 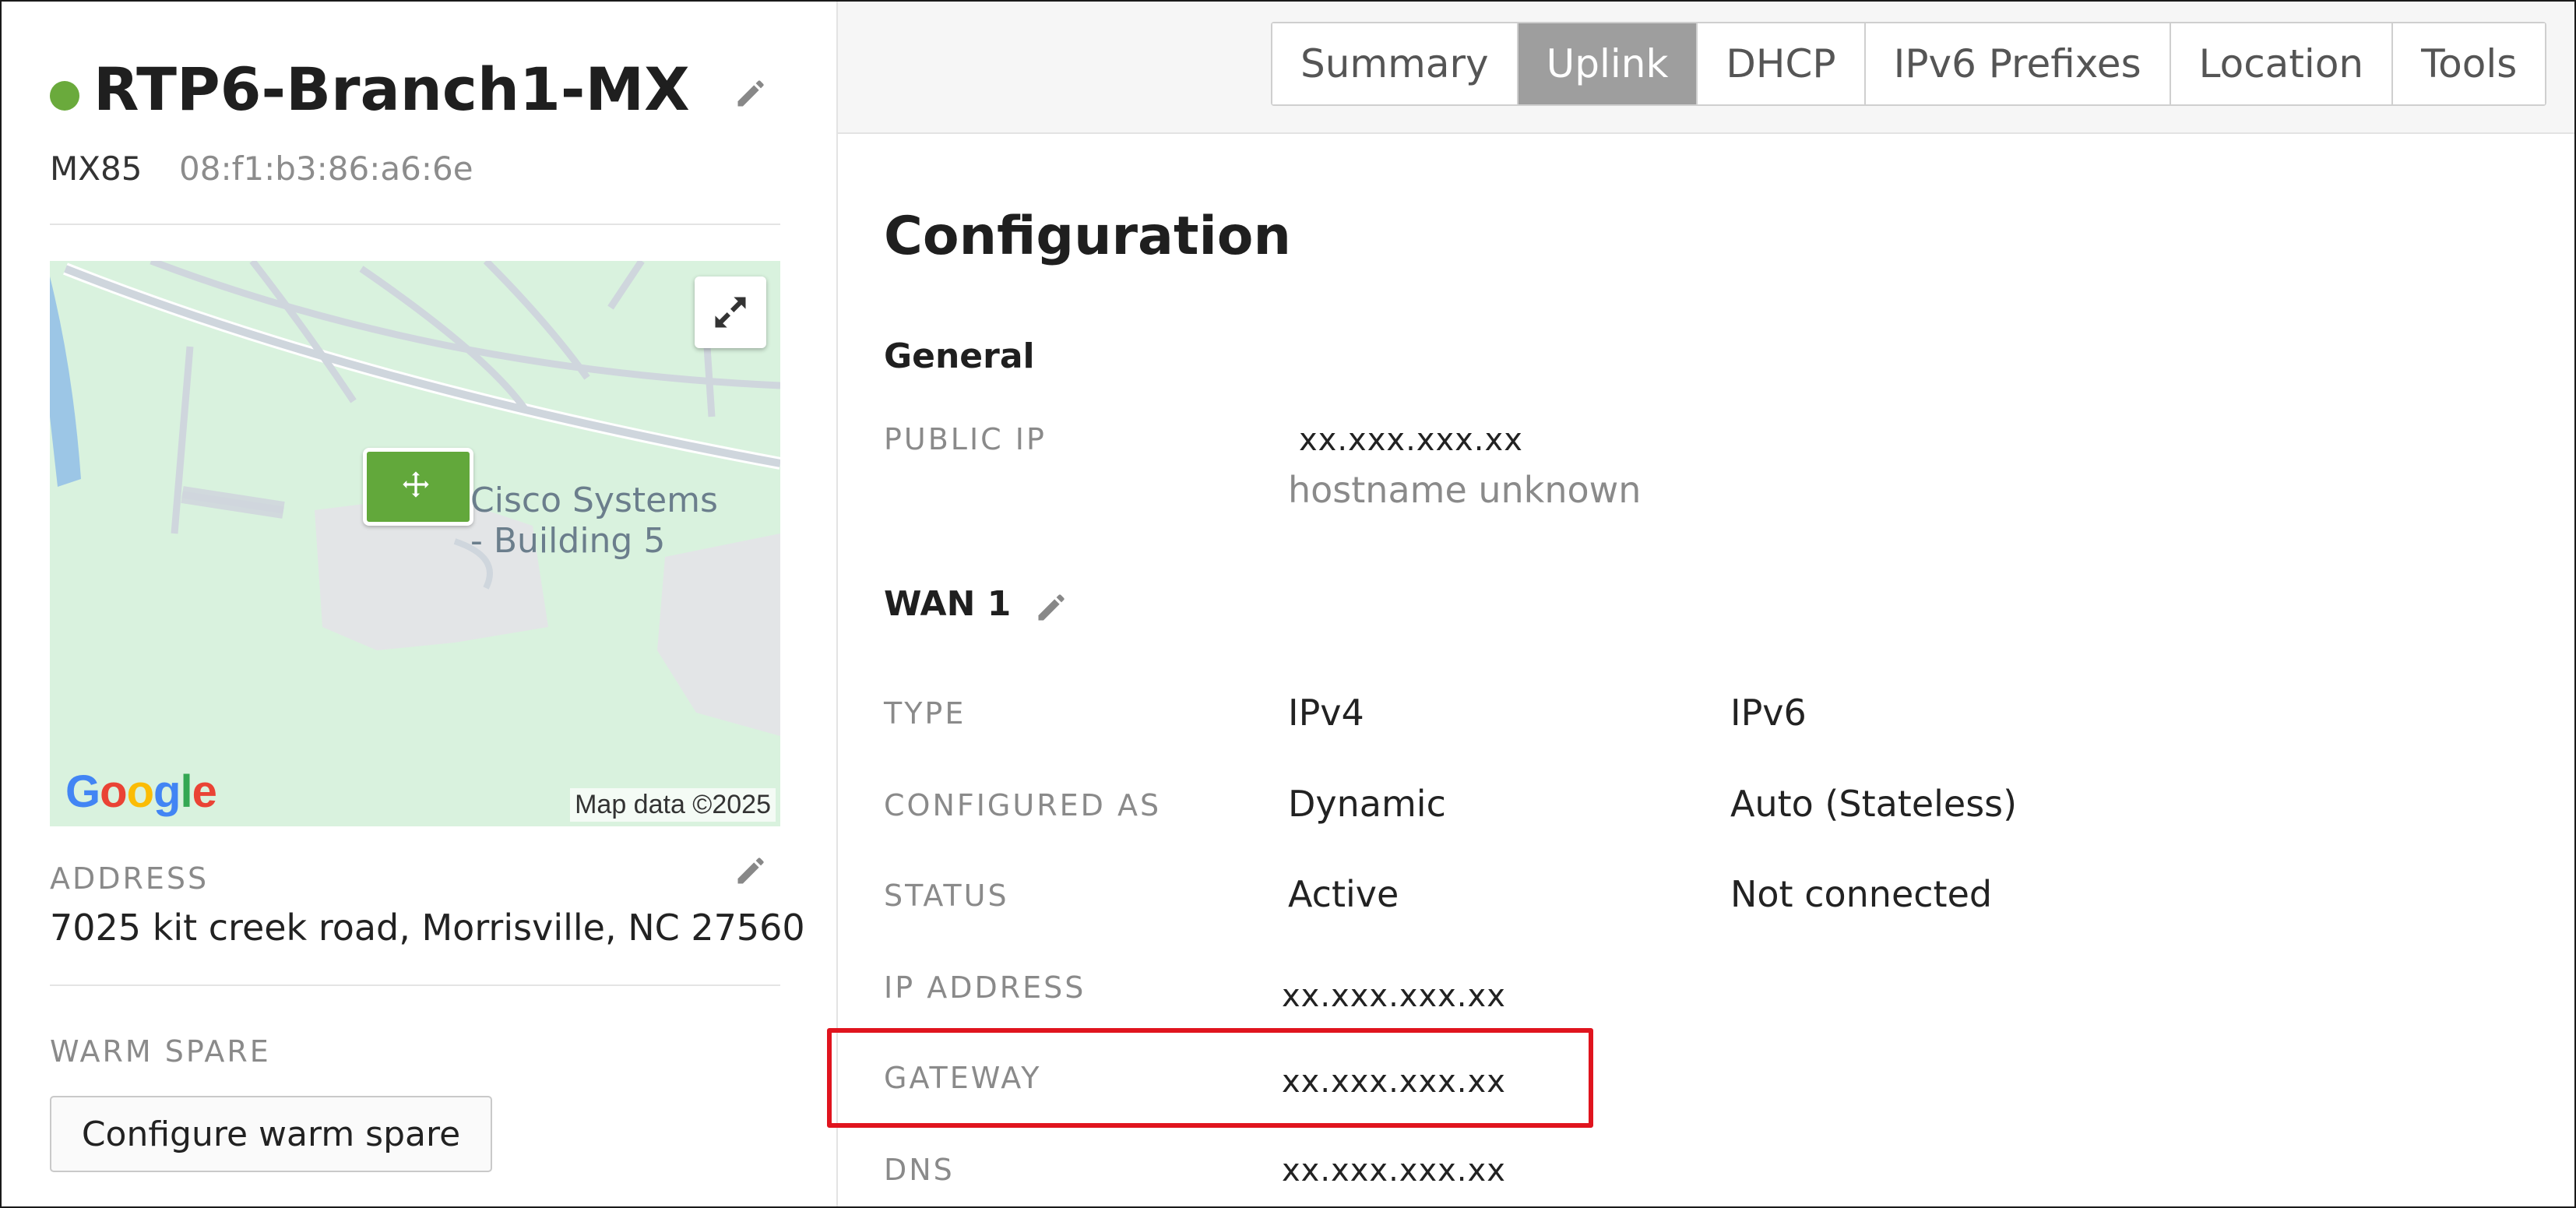 What do you see at coordinates (1367, 804) in the screenshot?
I see `configured-as-ipv4-value: Dynamic` at bounding box center [1367, 804].